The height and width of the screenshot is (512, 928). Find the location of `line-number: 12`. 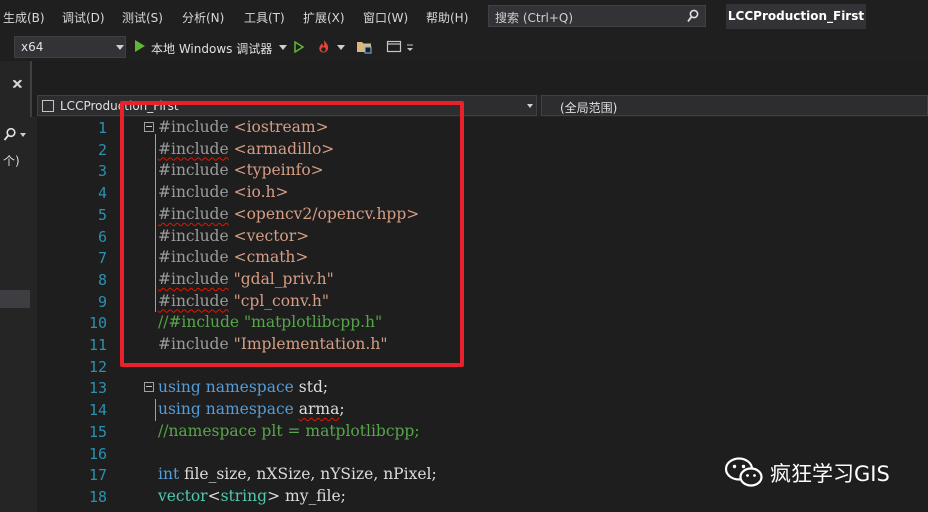

line-number: 12 is located at coordinates (97, 366).